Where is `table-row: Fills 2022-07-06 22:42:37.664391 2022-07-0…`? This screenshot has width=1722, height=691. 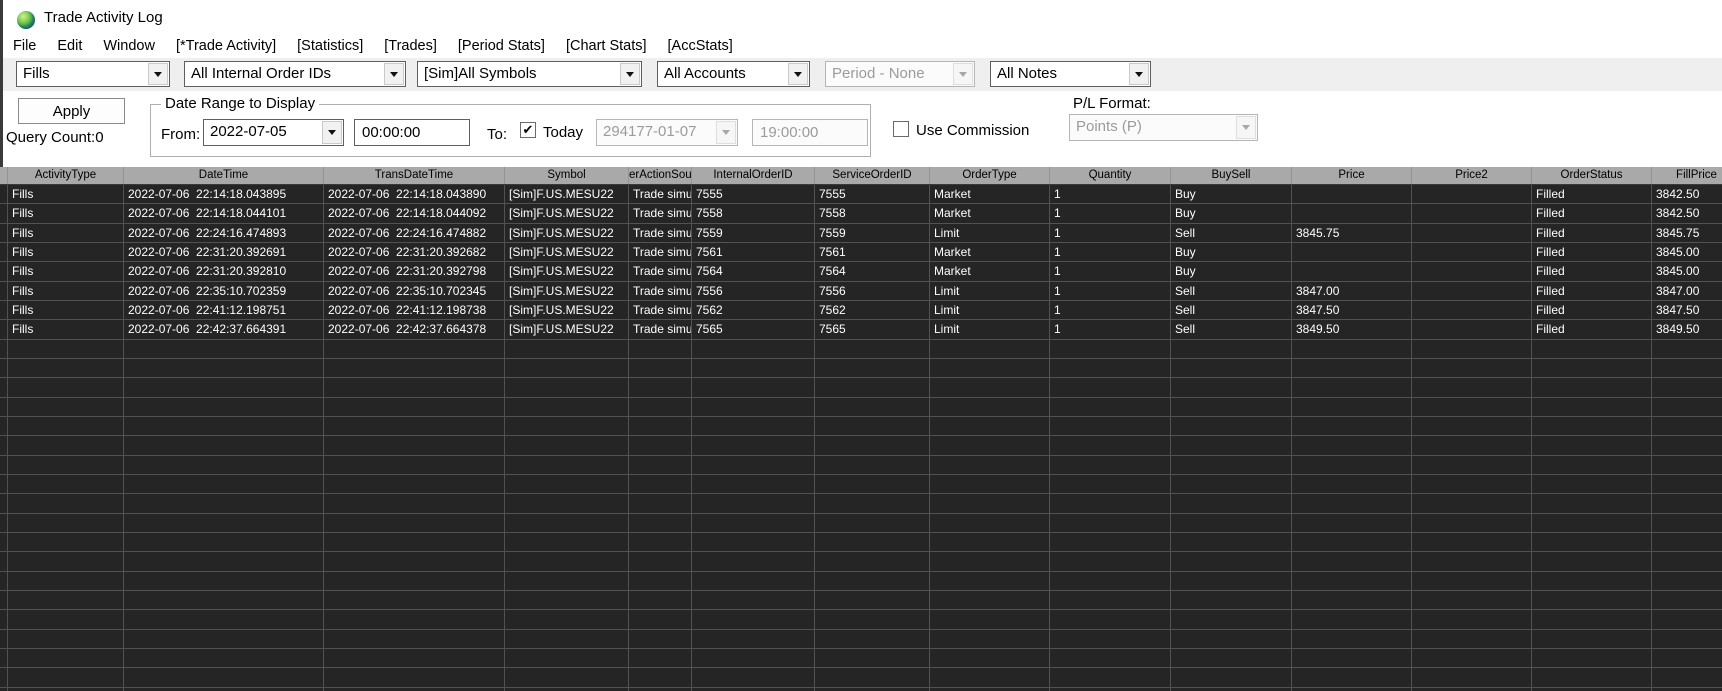
table-row: Fills 2022-07-06 22:42:37.664391 2022-07-0… is located at coordinates (861, 330).